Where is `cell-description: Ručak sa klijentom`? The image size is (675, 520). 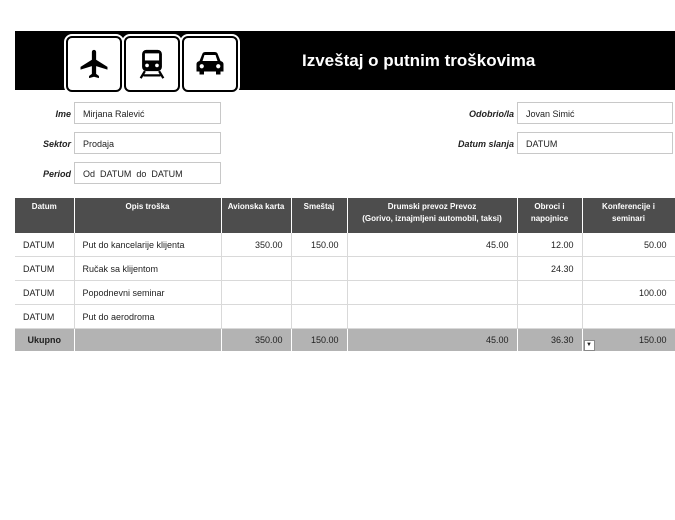 cell-description: Ručak sa klijentom is located at coordinates (148, 268).